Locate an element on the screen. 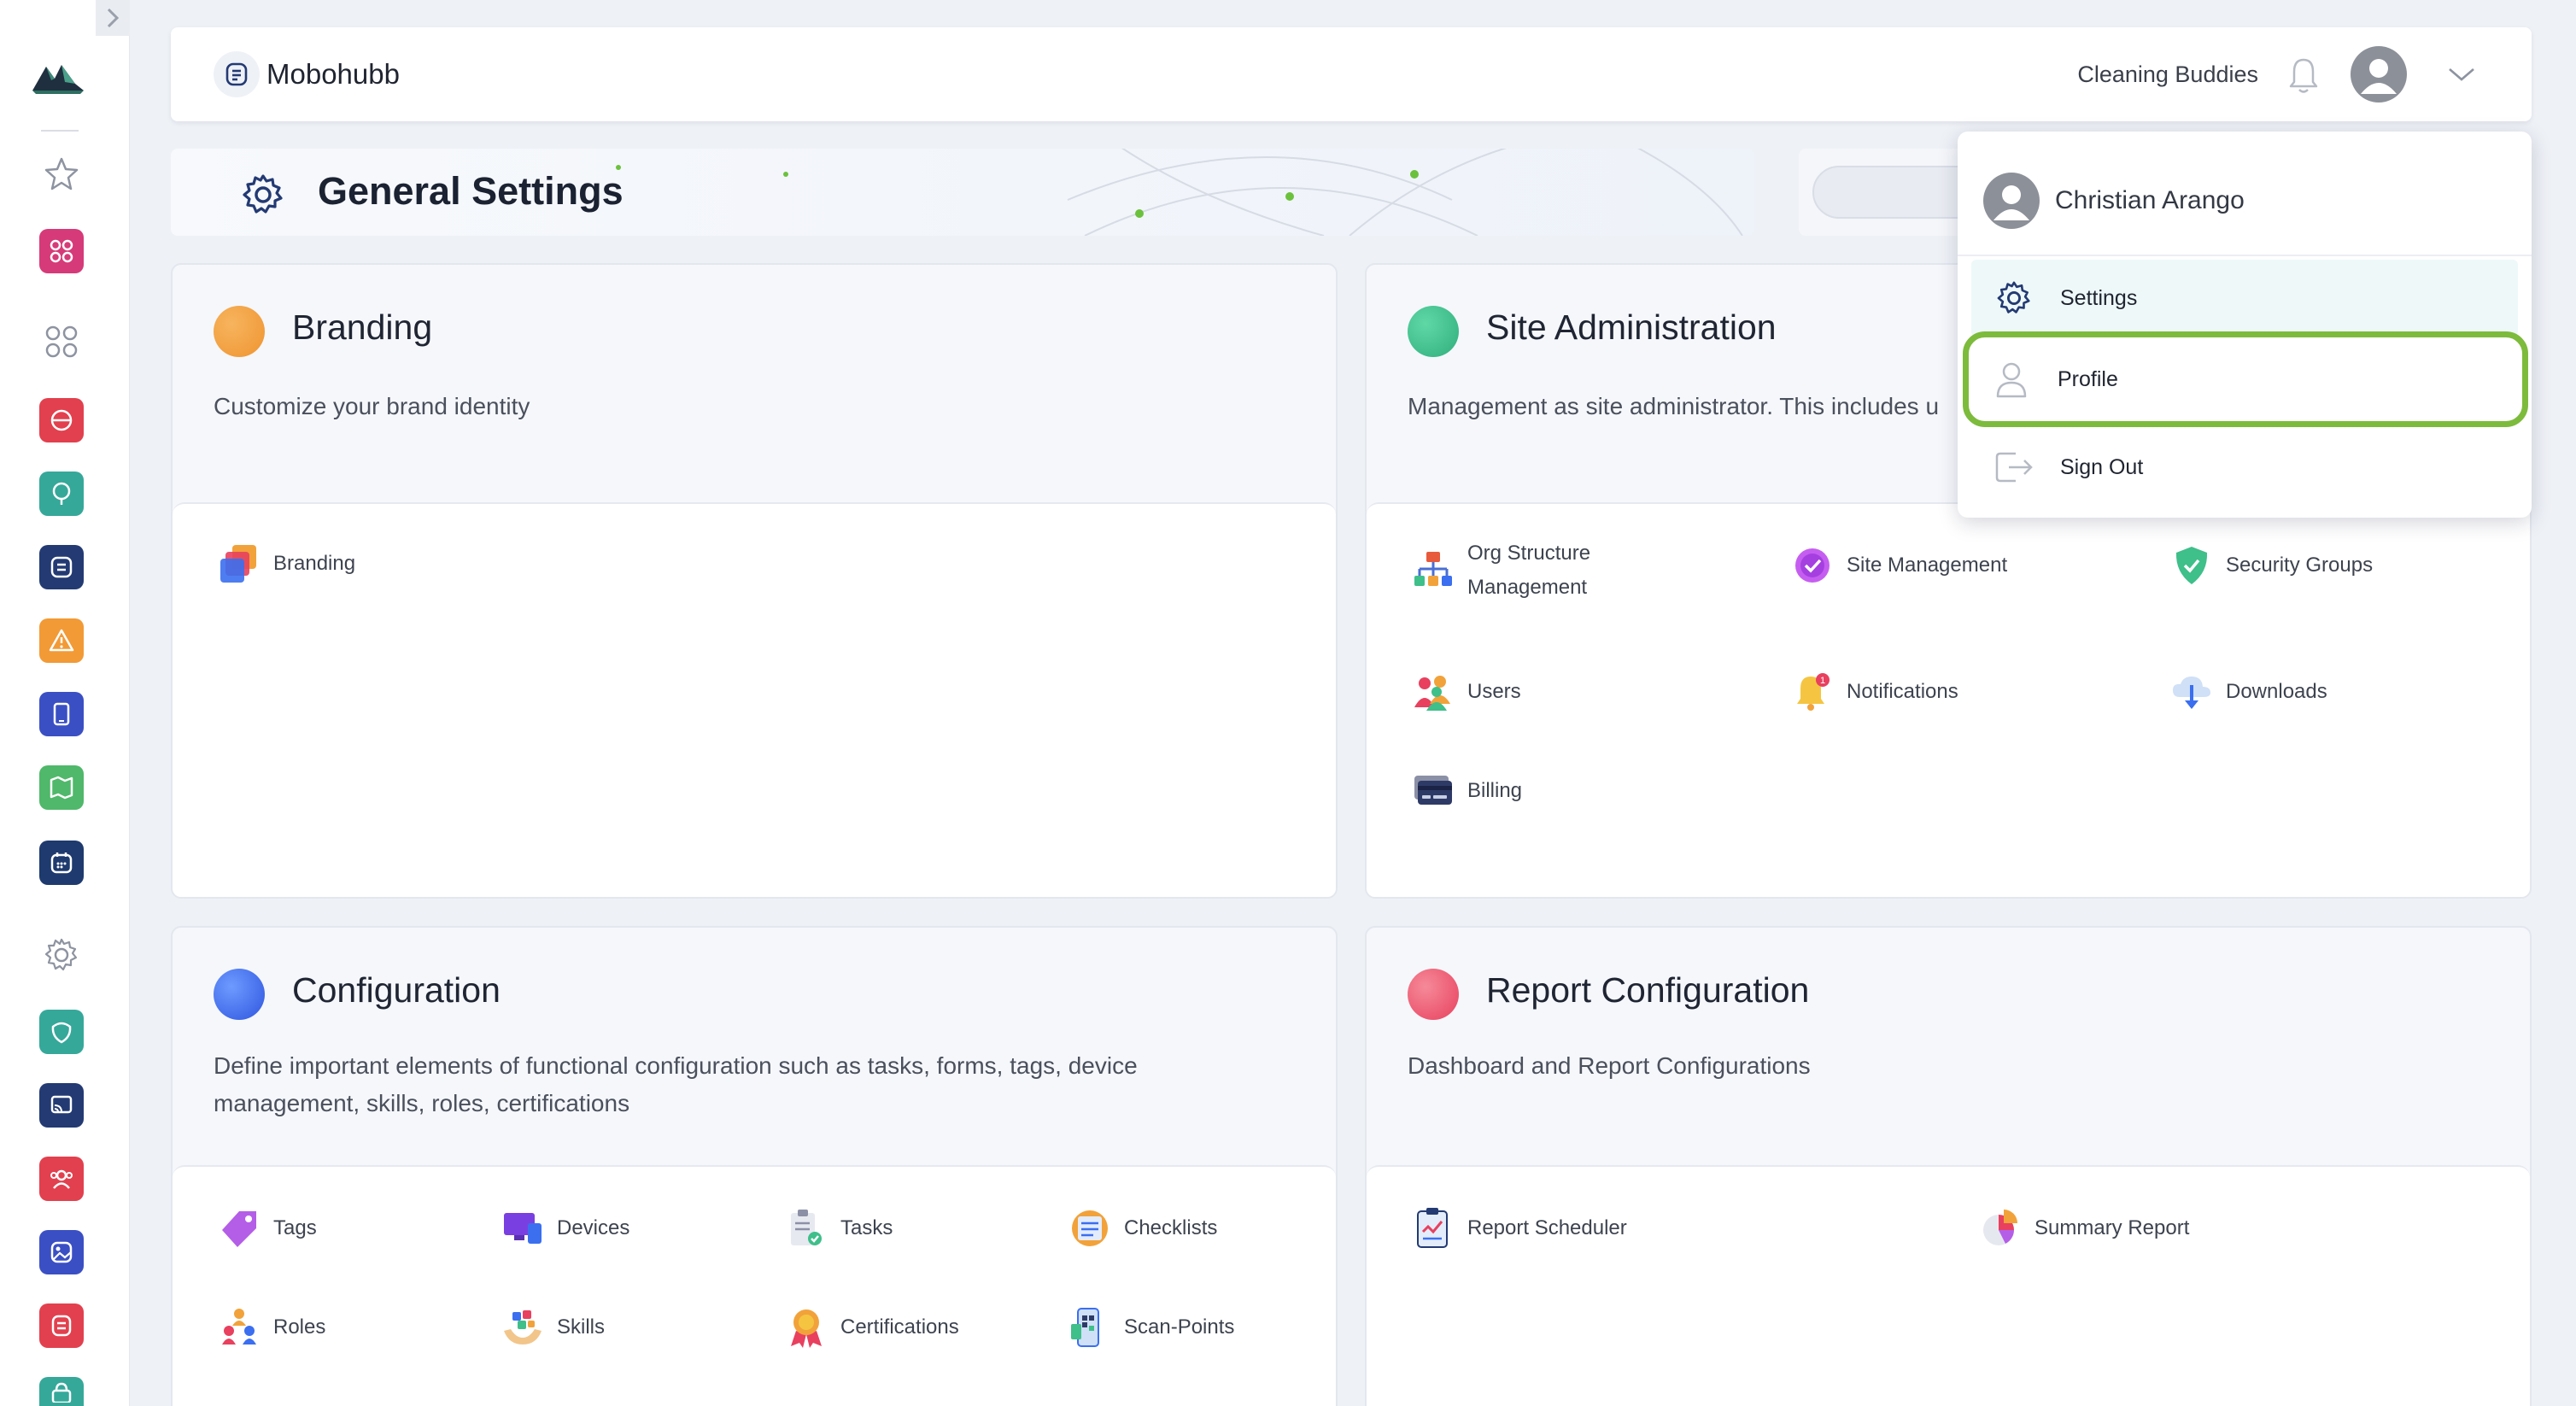 The image size is (2576, 1406). branding-title: Branding is located at coordinates (362, 327).